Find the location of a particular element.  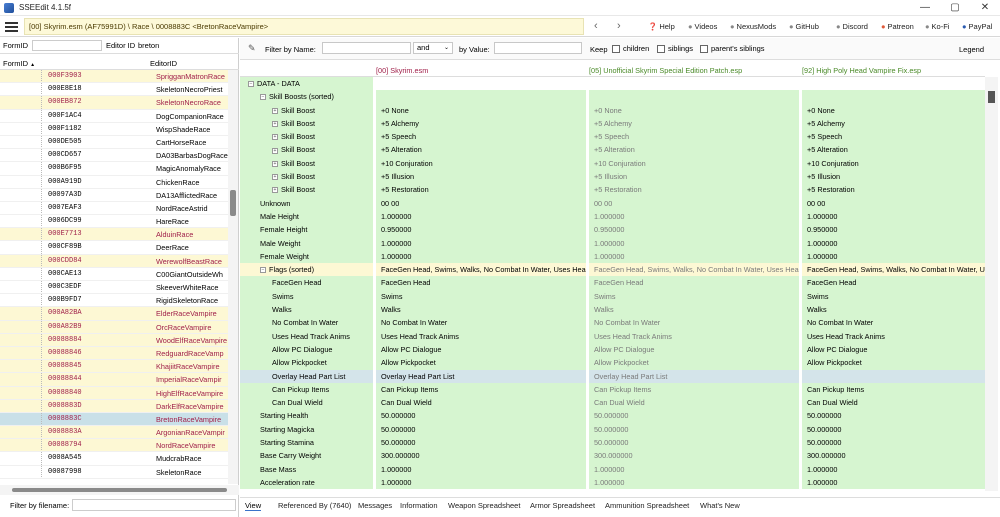

field-value-ussep: Walks is located at coordinates (694, 310).